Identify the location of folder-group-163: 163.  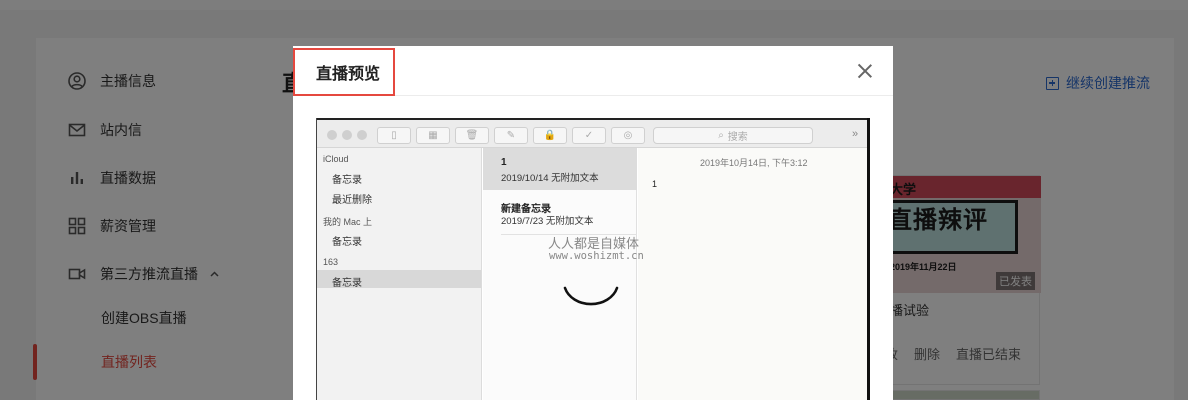
(331, 262).